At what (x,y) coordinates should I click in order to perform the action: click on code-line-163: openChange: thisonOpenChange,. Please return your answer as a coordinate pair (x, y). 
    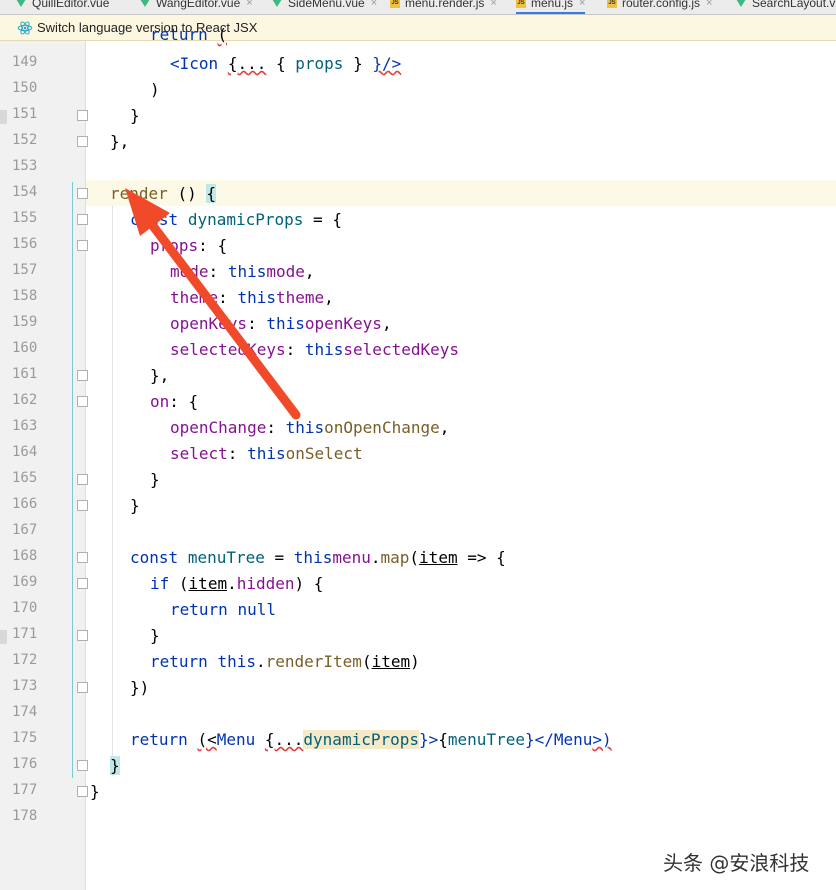
    Looking at the image, I should click on (310, 427).